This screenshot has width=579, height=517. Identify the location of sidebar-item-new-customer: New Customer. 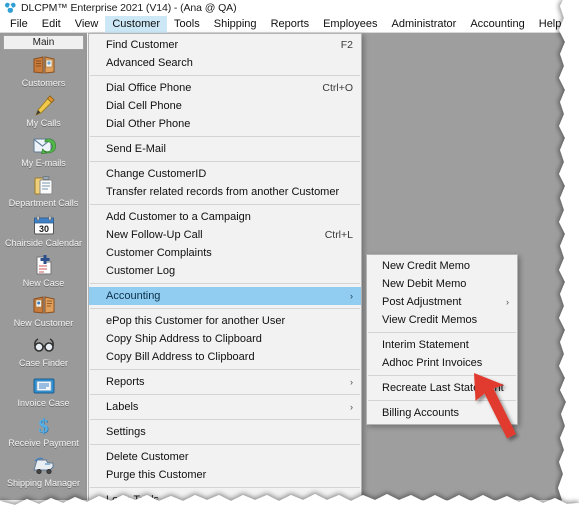
(43, 313).